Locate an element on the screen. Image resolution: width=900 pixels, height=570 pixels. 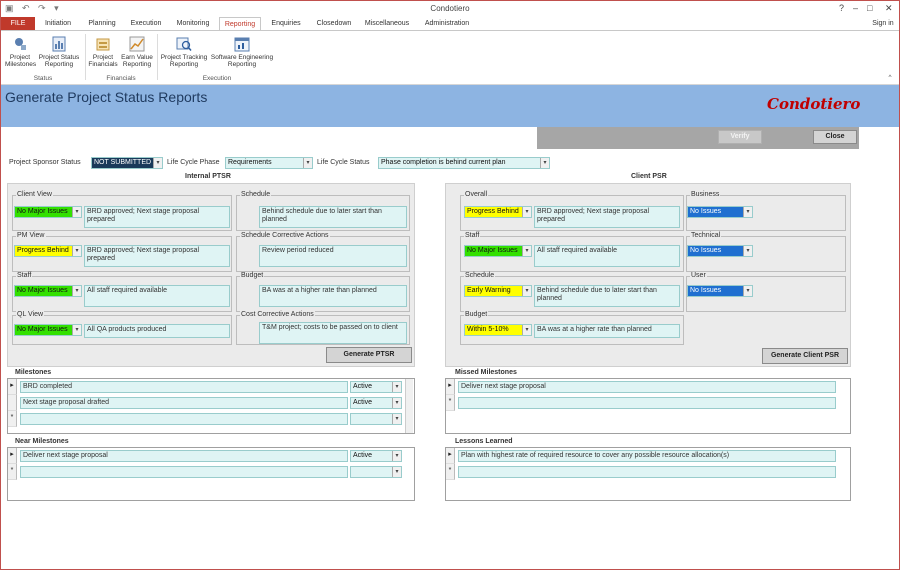
life-cycle-phase-select: Requirements ▾ is located at coordinates (269, 163).